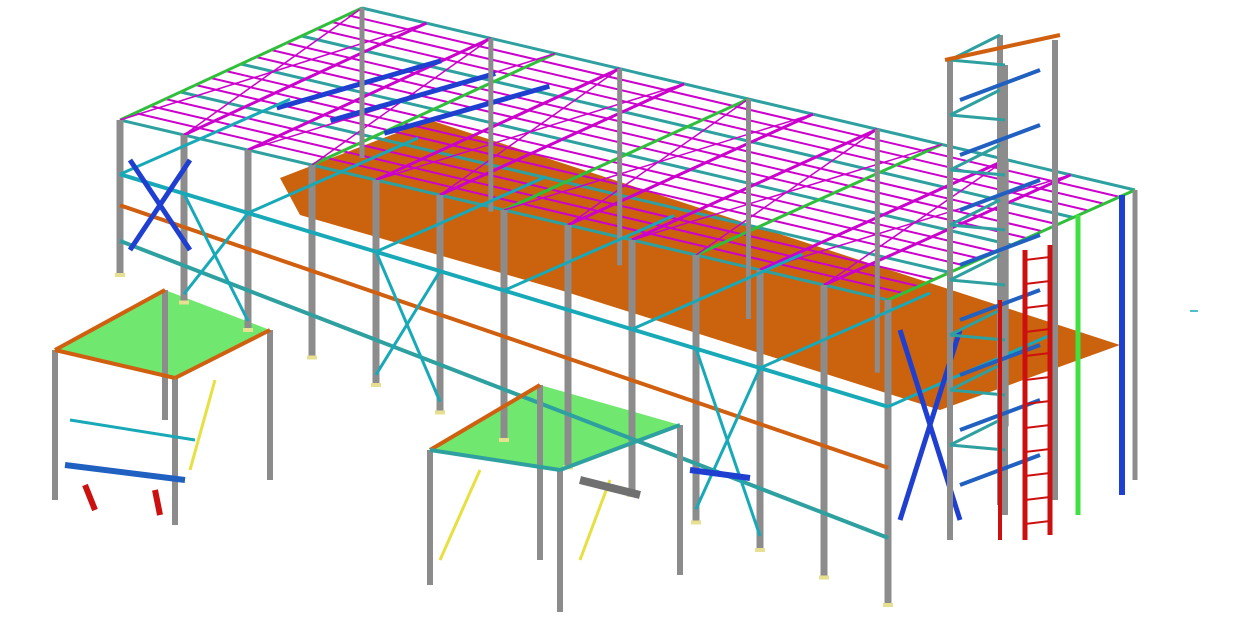 This screenshot has width=1258, height=624. What do you see at coordinates (205, 136) in the screenshot?
I see `depth-beam` at bounding box center [205, 136].